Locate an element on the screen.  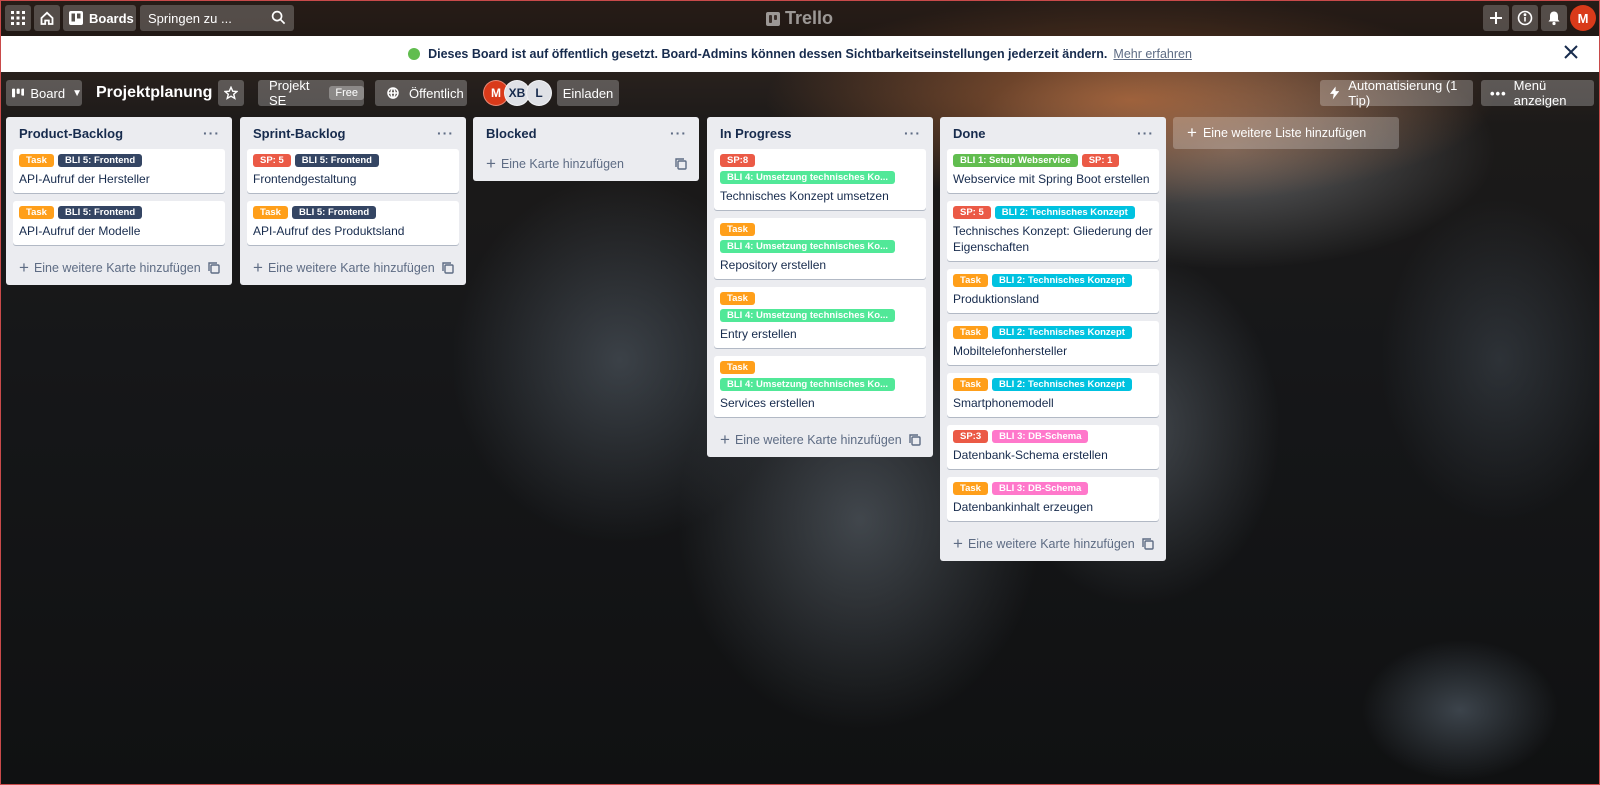
automation-button: Automatisierung (1 Tip) is located at coordinates (1396, 93).